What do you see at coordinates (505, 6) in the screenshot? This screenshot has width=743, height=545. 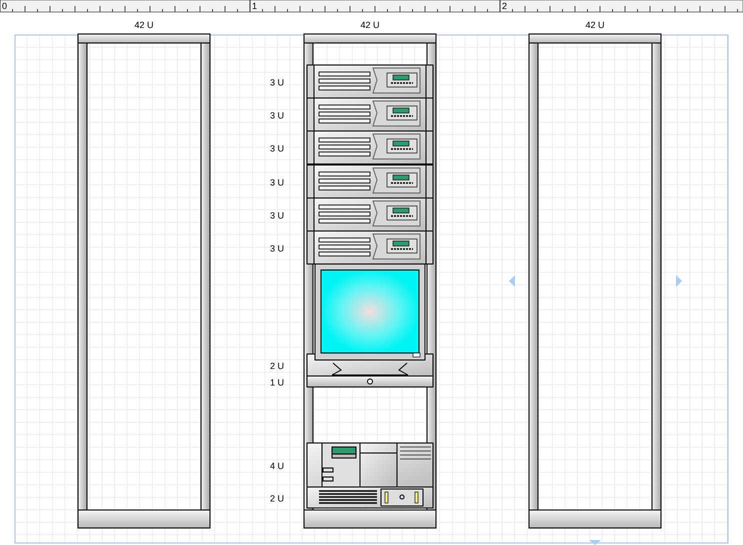 I see `ruler-label: 2` at bounding box center [505, 6].